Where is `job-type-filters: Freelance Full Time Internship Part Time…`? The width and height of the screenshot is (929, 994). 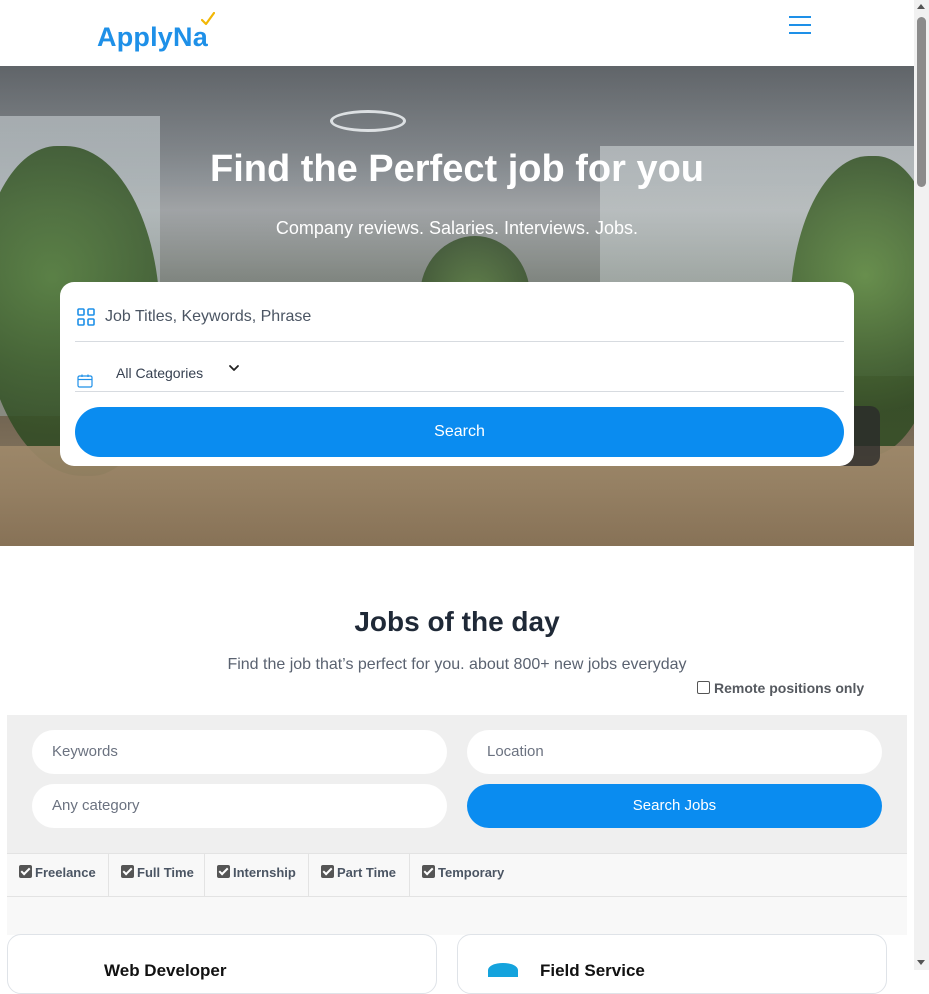
job-type-filters: Freelance Full Time Internship Part Time… is located at coordinates (457, 875).